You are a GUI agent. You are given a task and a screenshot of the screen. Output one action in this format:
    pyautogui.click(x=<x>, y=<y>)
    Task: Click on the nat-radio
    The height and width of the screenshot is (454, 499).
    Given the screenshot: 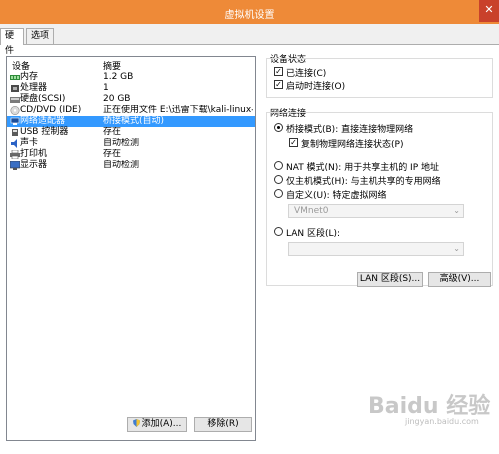 What is the action you would take?
    pyautogui.click(x=278, y=165)
    